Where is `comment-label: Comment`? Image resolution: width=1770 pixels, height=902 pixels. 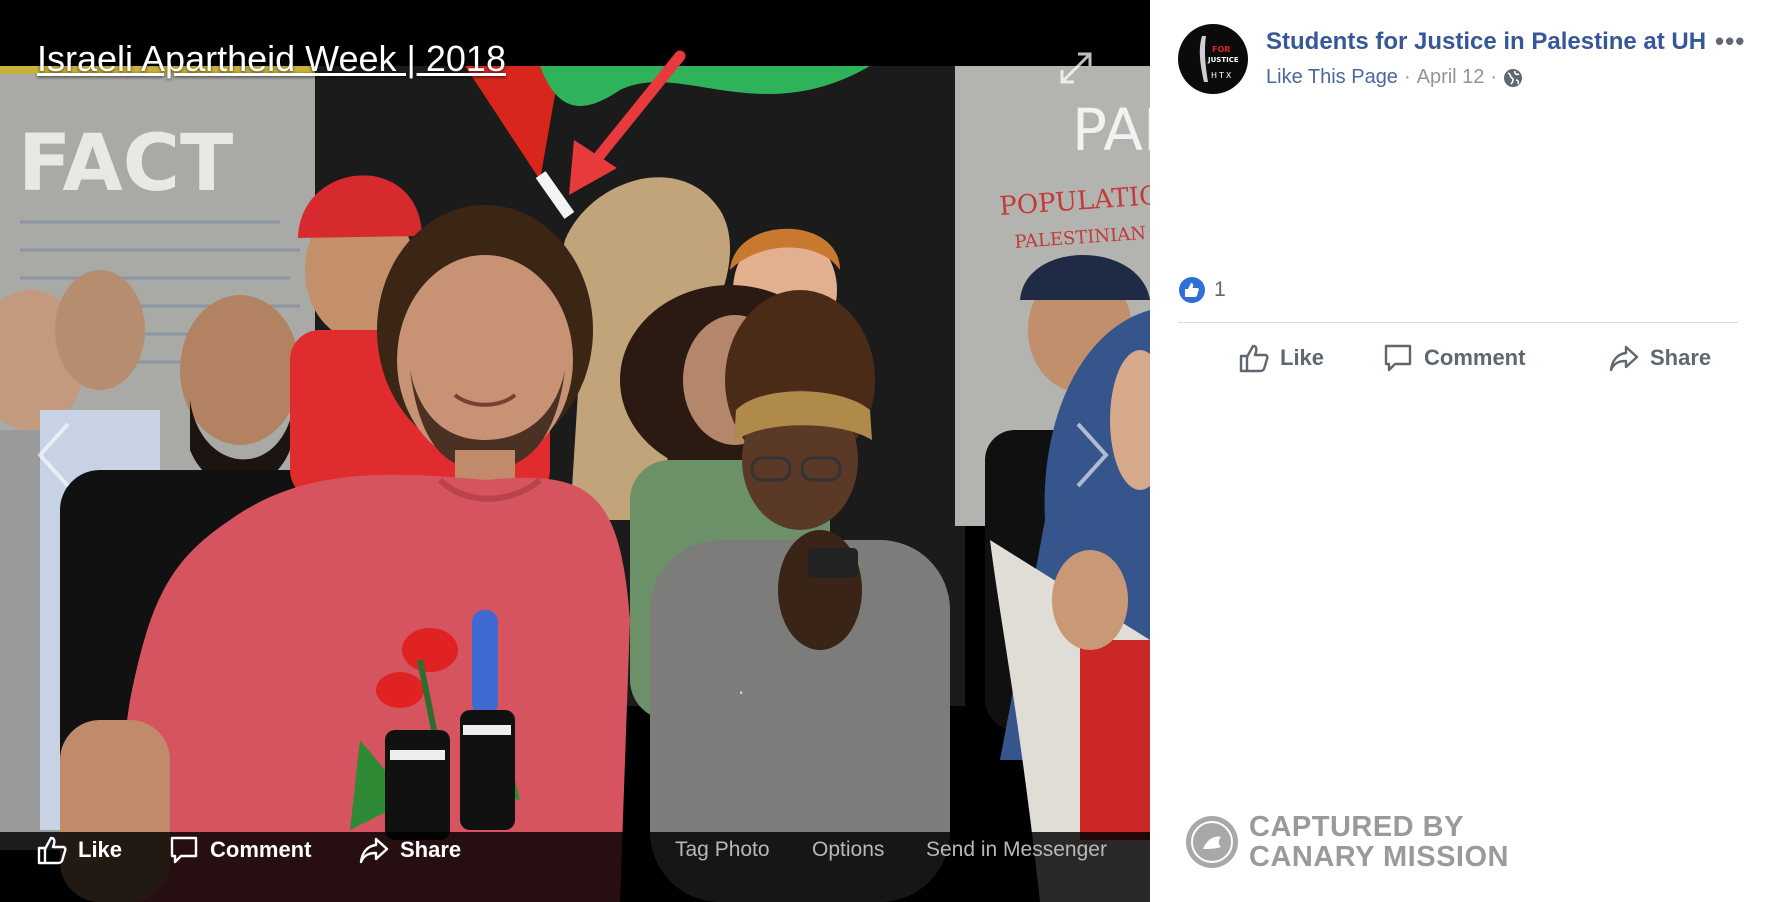
comment-label: Comment is located at coordinates (1475, 357).